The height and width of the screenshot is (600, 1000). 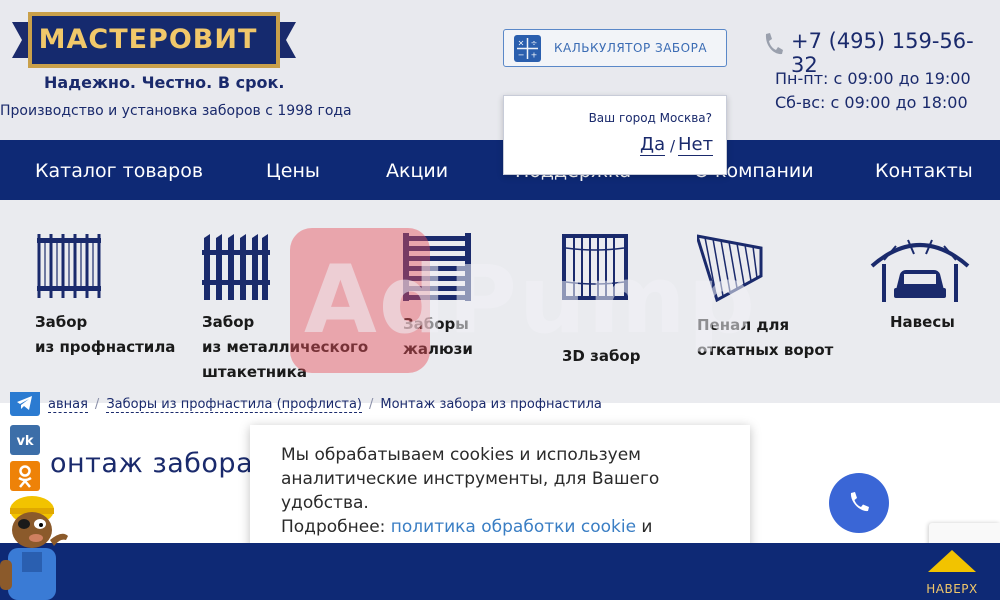 I want to click on call-icon, so click(x=859, y=502).